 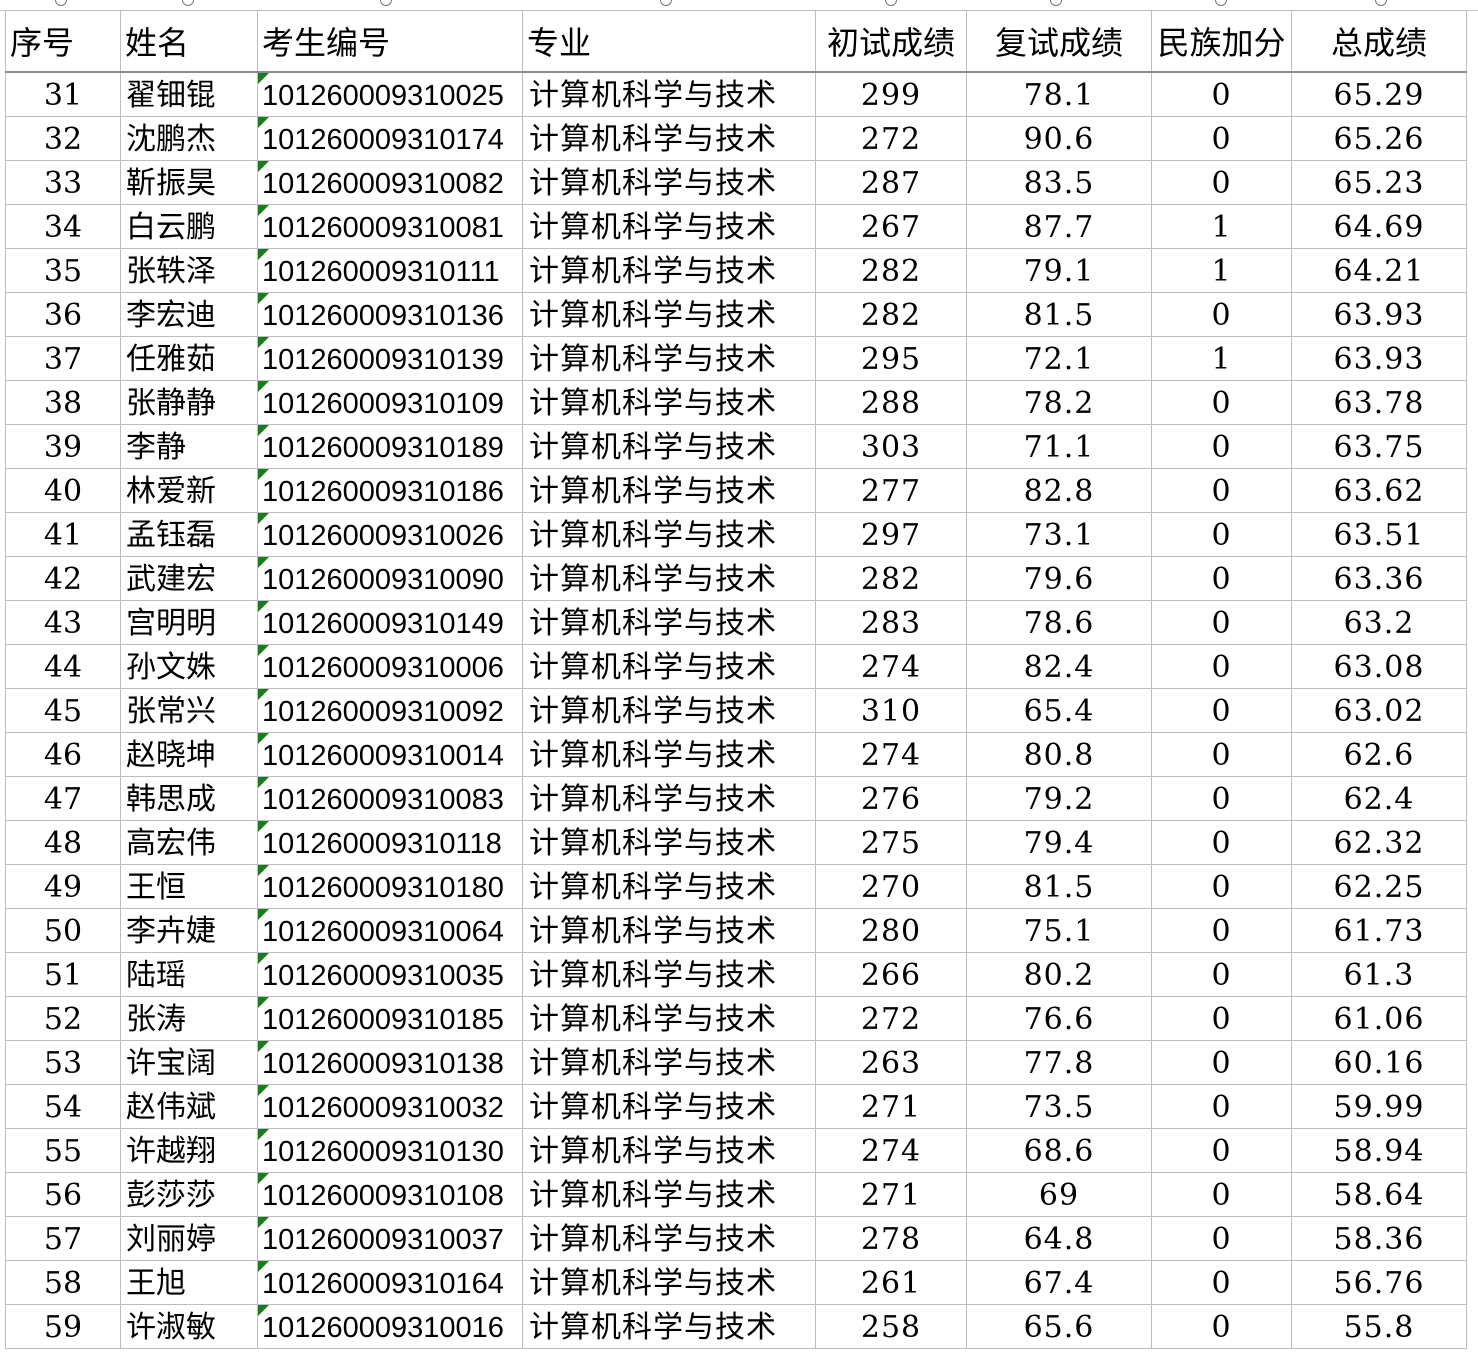 I want to click on cell-name: 王旭, so click(x=189, y=1282).